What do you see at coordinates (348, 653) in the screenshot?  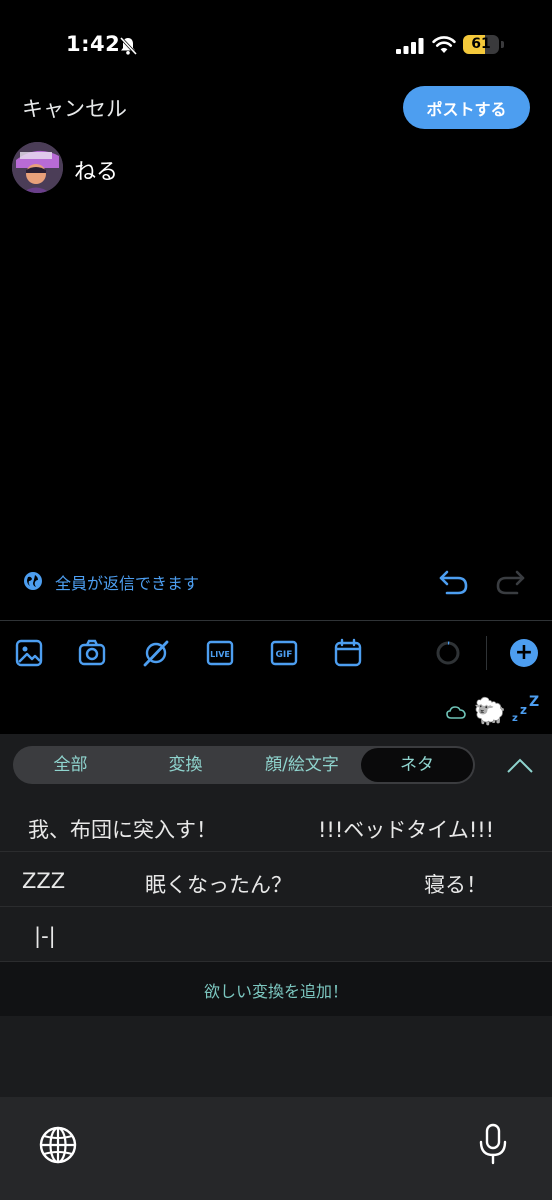 I see `schedule-icon` at bounding box center [348, 653].